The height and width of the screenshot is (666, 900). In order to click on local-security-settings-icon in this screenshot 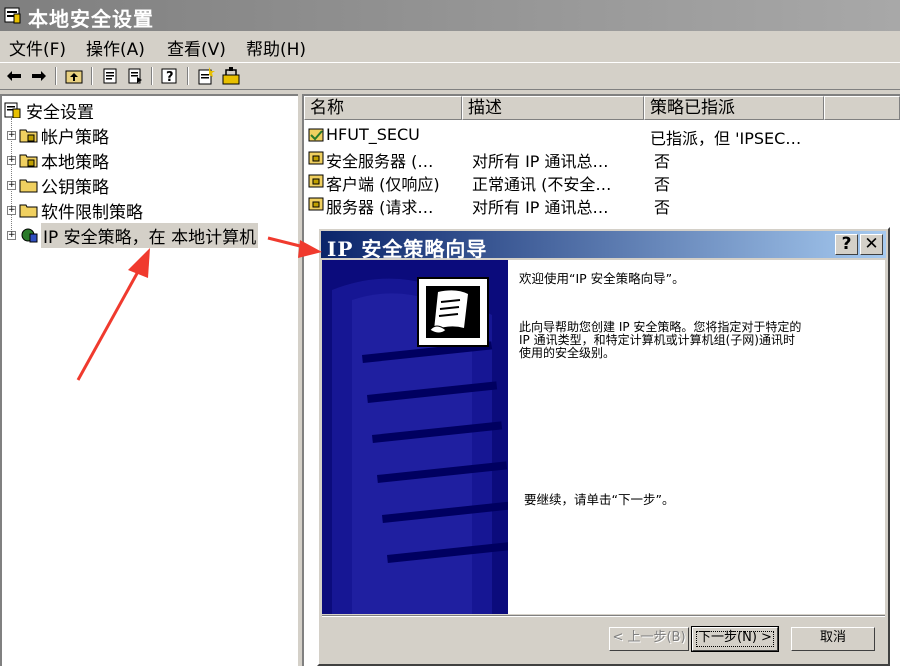, I will do `click(12, 15)`.